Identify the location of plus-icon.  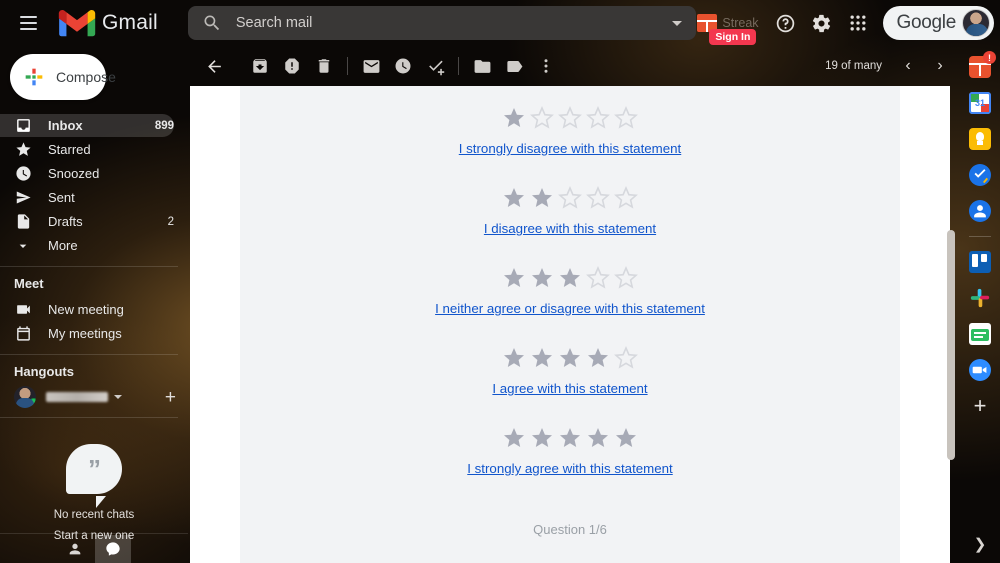
(34, 77).